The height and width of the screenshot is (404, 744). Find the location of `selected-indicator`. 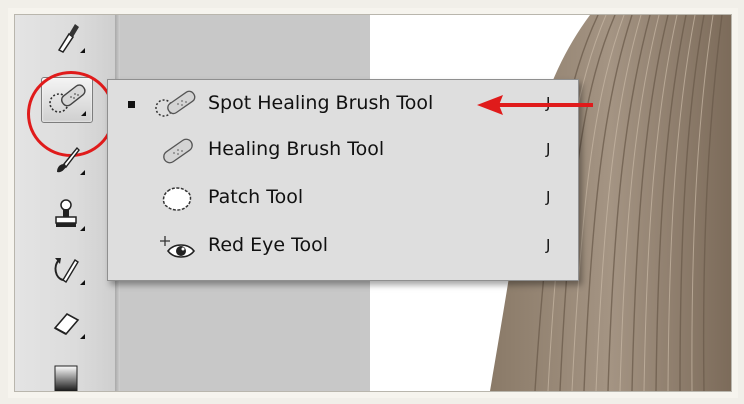

selected-indicator is located at coordinates (131, 104).